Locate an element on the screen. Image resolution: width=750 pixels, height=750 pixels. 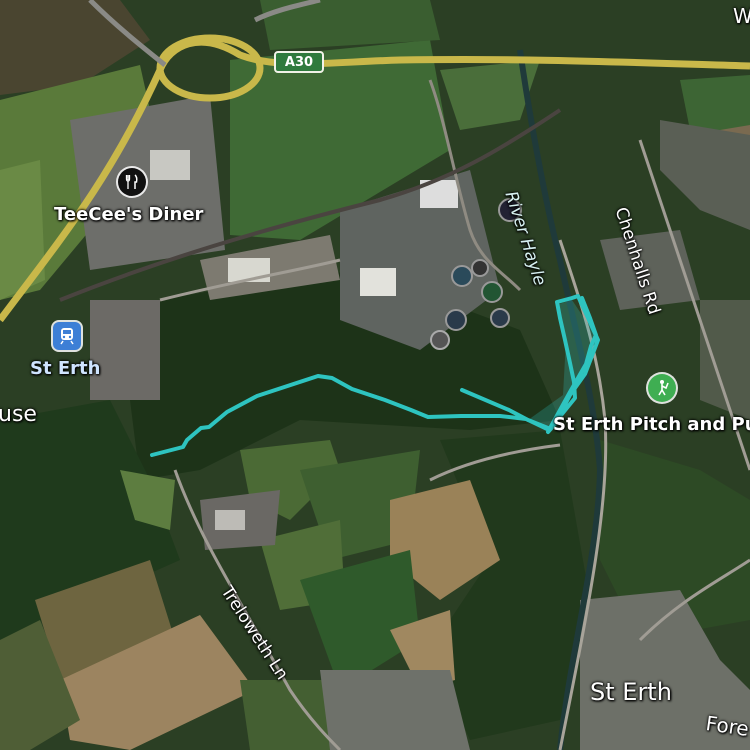
train-station-icon is located at coordinates (67, 336).